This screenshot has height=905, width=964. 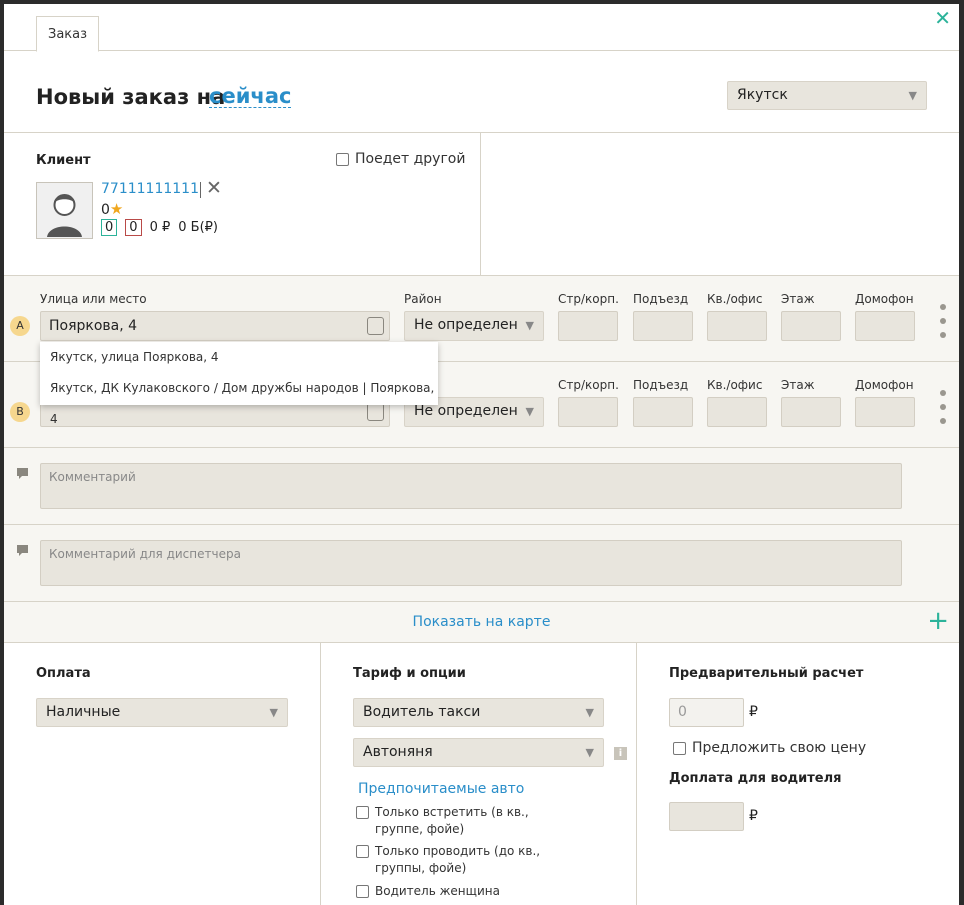 I want to click on comment-row: Комментарий, so click(x=481, y=486).